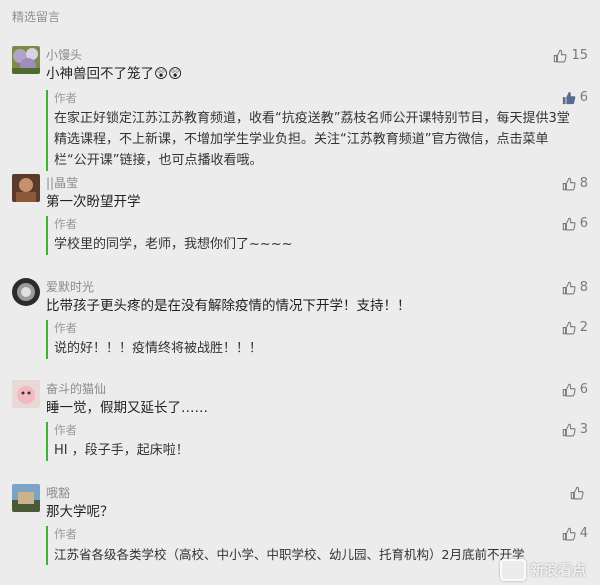 This screenshot has height=585, width=600. I want to click on watermark-text: 新浪看点, so click(558, 571).